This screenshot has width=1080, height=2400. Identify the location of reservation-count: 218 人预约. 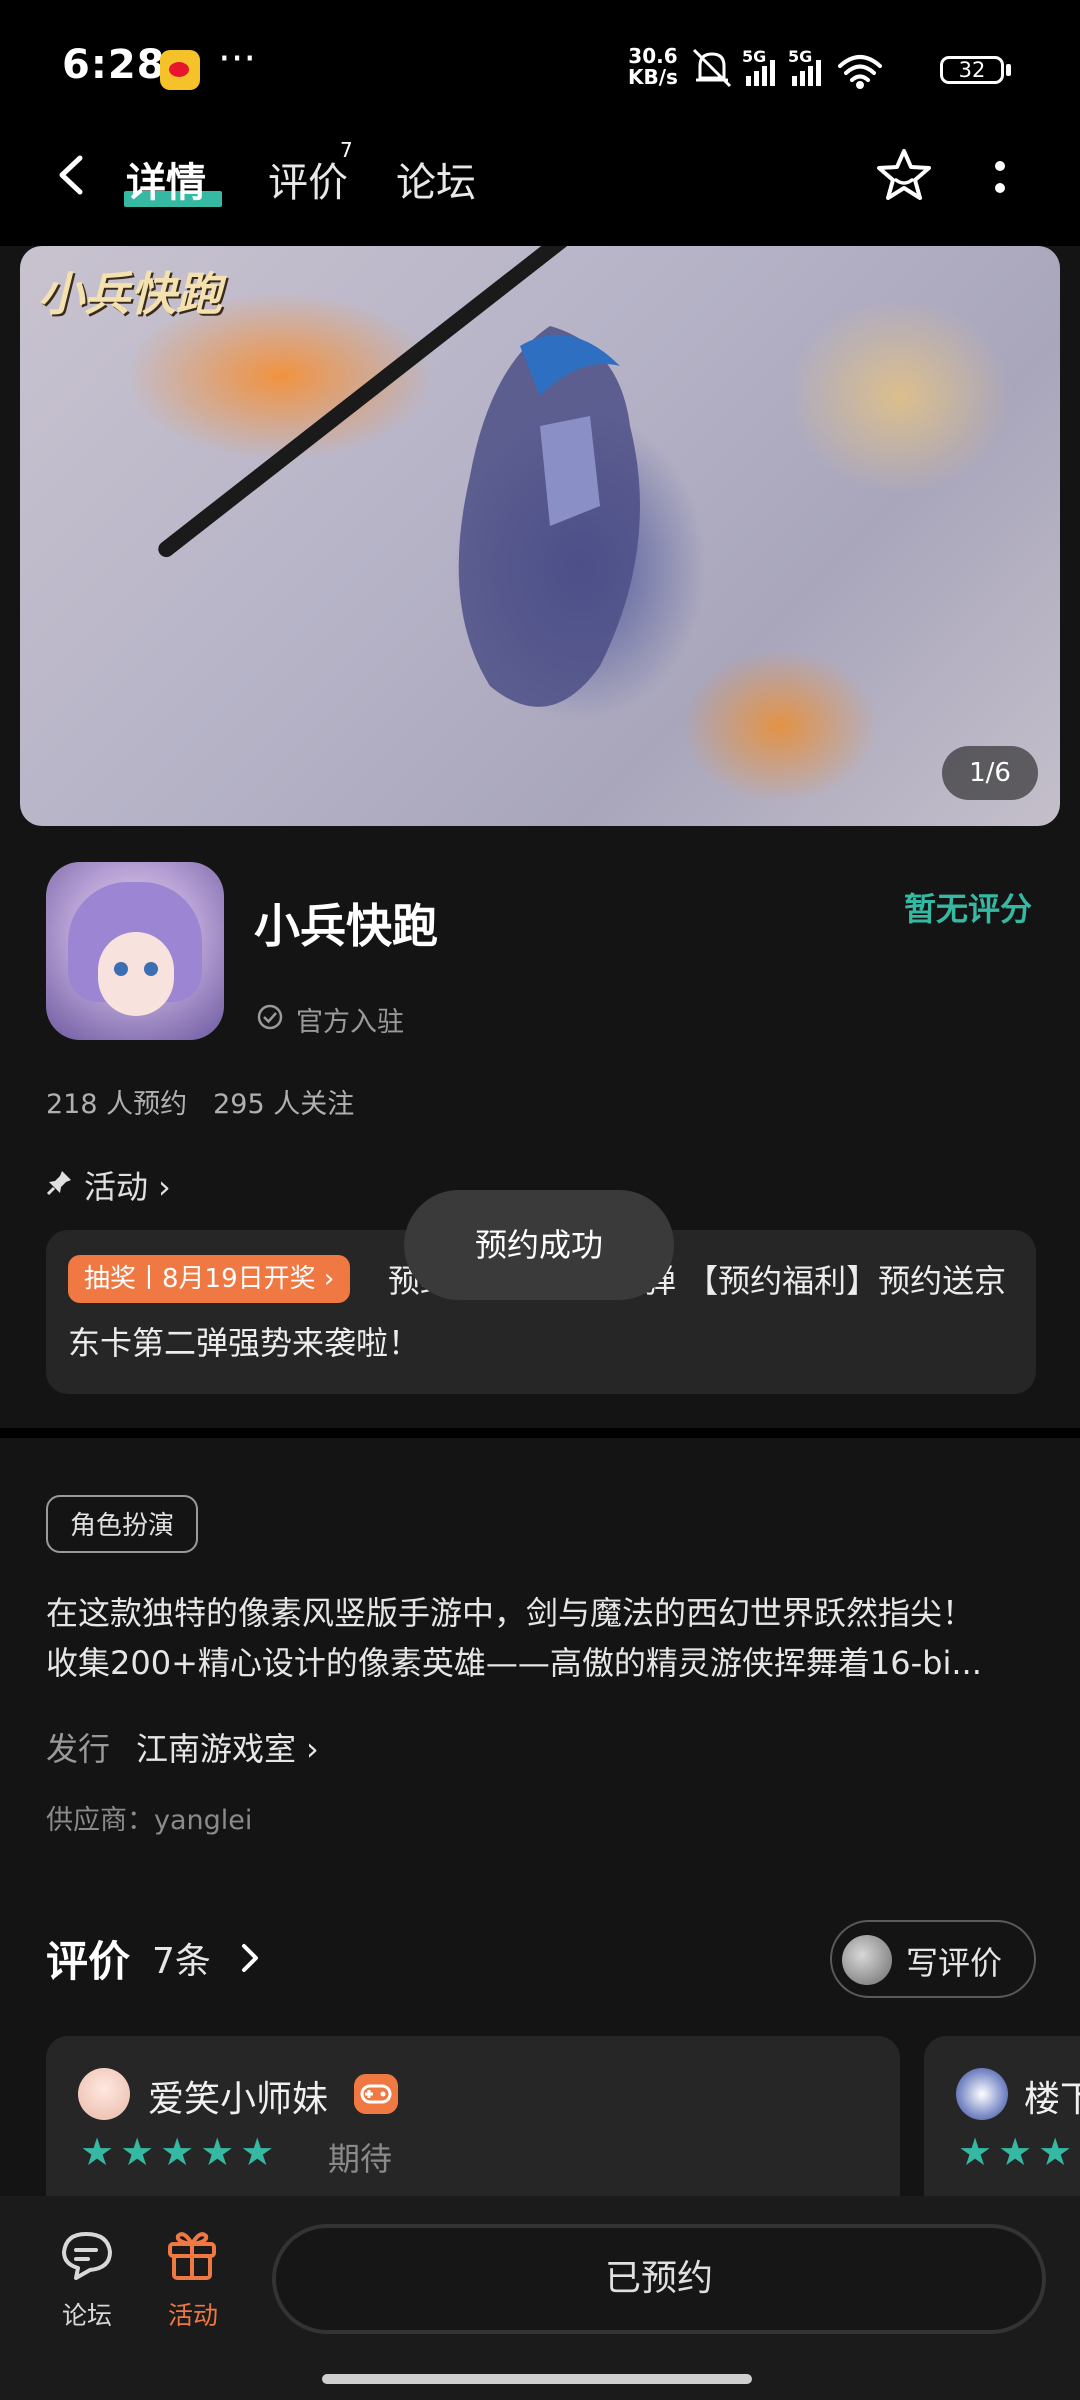
(117, 1104).